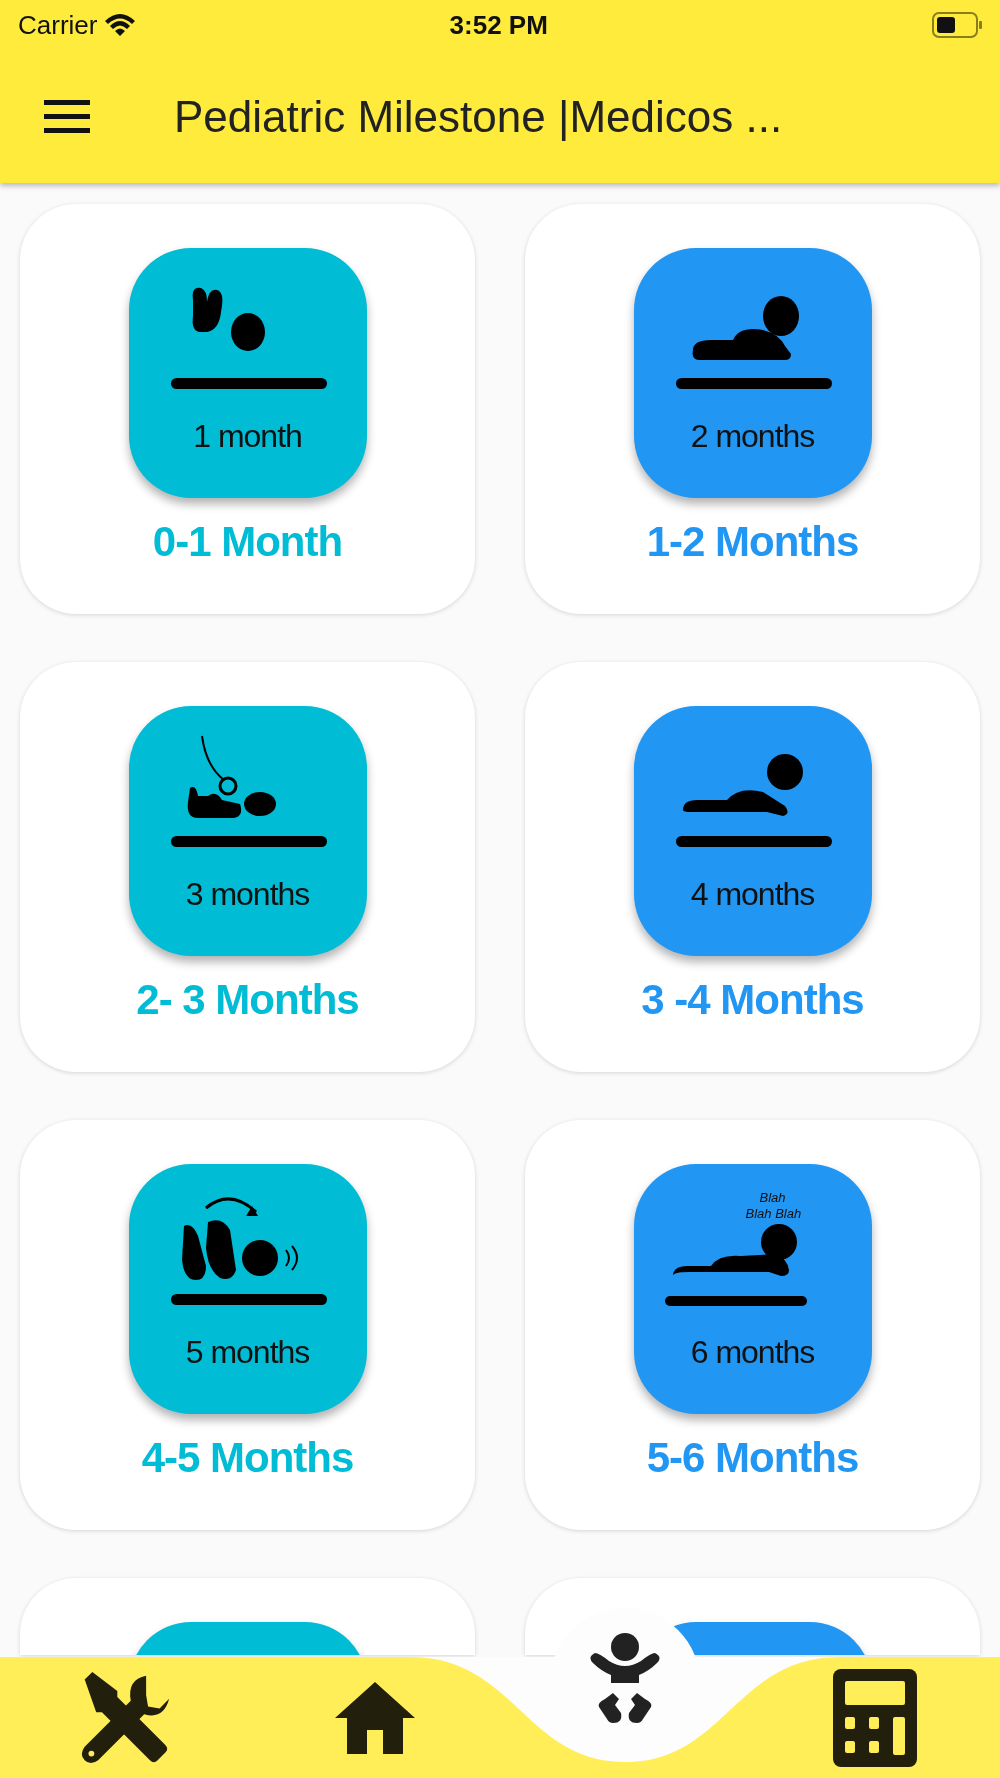 This screenshot has height=1778, width=1000. Describe the element at coordinates (752, 436) in the screenshot. I see `tile-caption: 2 months` at that location.